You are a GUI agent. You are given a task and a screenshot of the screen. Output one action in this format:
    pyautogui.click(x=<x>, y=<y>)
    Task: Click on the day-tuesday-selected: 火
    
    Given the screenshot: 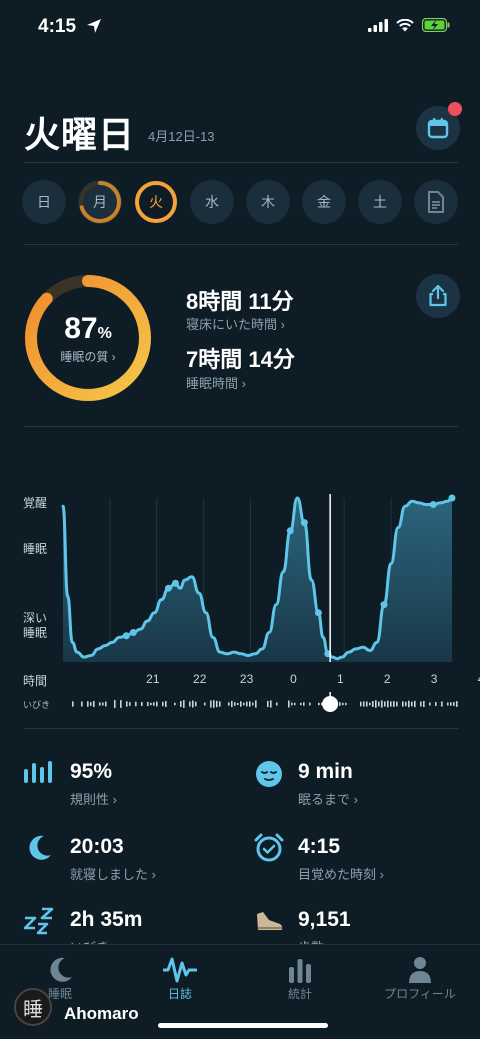 What is the action you would take?
    pyautogui.click(x=156, y=202)
    